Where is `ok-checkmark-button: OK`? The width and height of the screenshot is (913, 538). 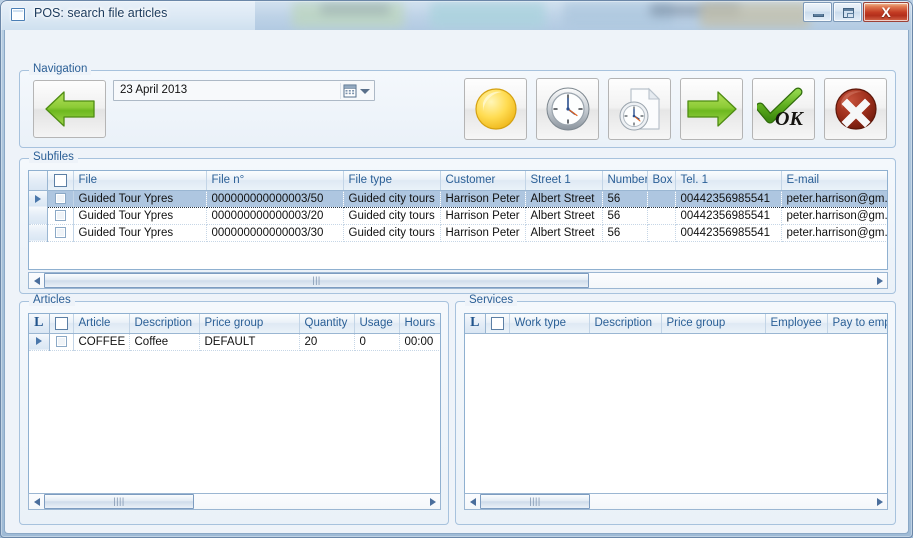
ok-checkmark-button: OK is located at coordinates (783, 109).